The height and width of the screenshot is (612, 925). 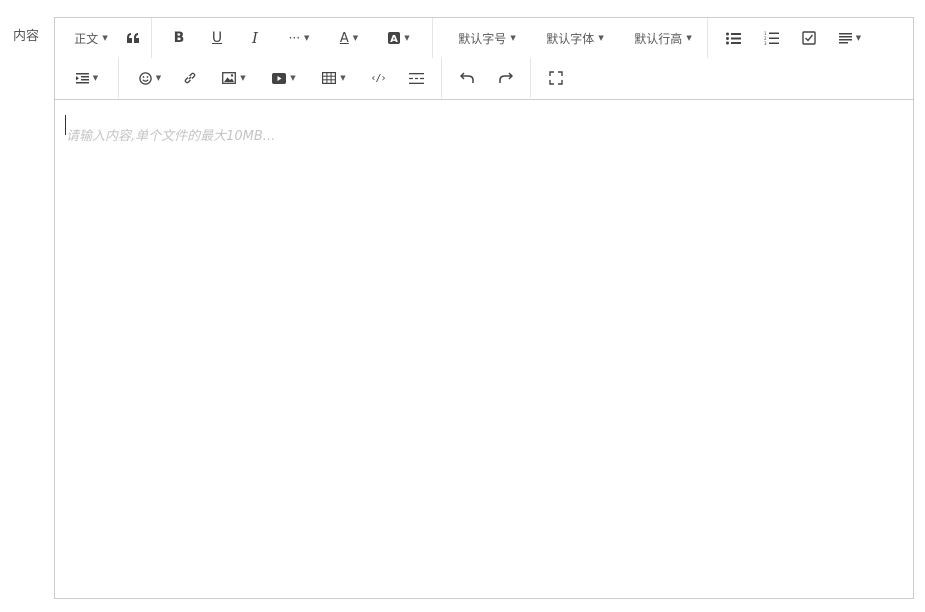 What do you see at coordinates (765, 43) in the screenshot?
I see `svg-text: 3` at bounding box center [765, 43].